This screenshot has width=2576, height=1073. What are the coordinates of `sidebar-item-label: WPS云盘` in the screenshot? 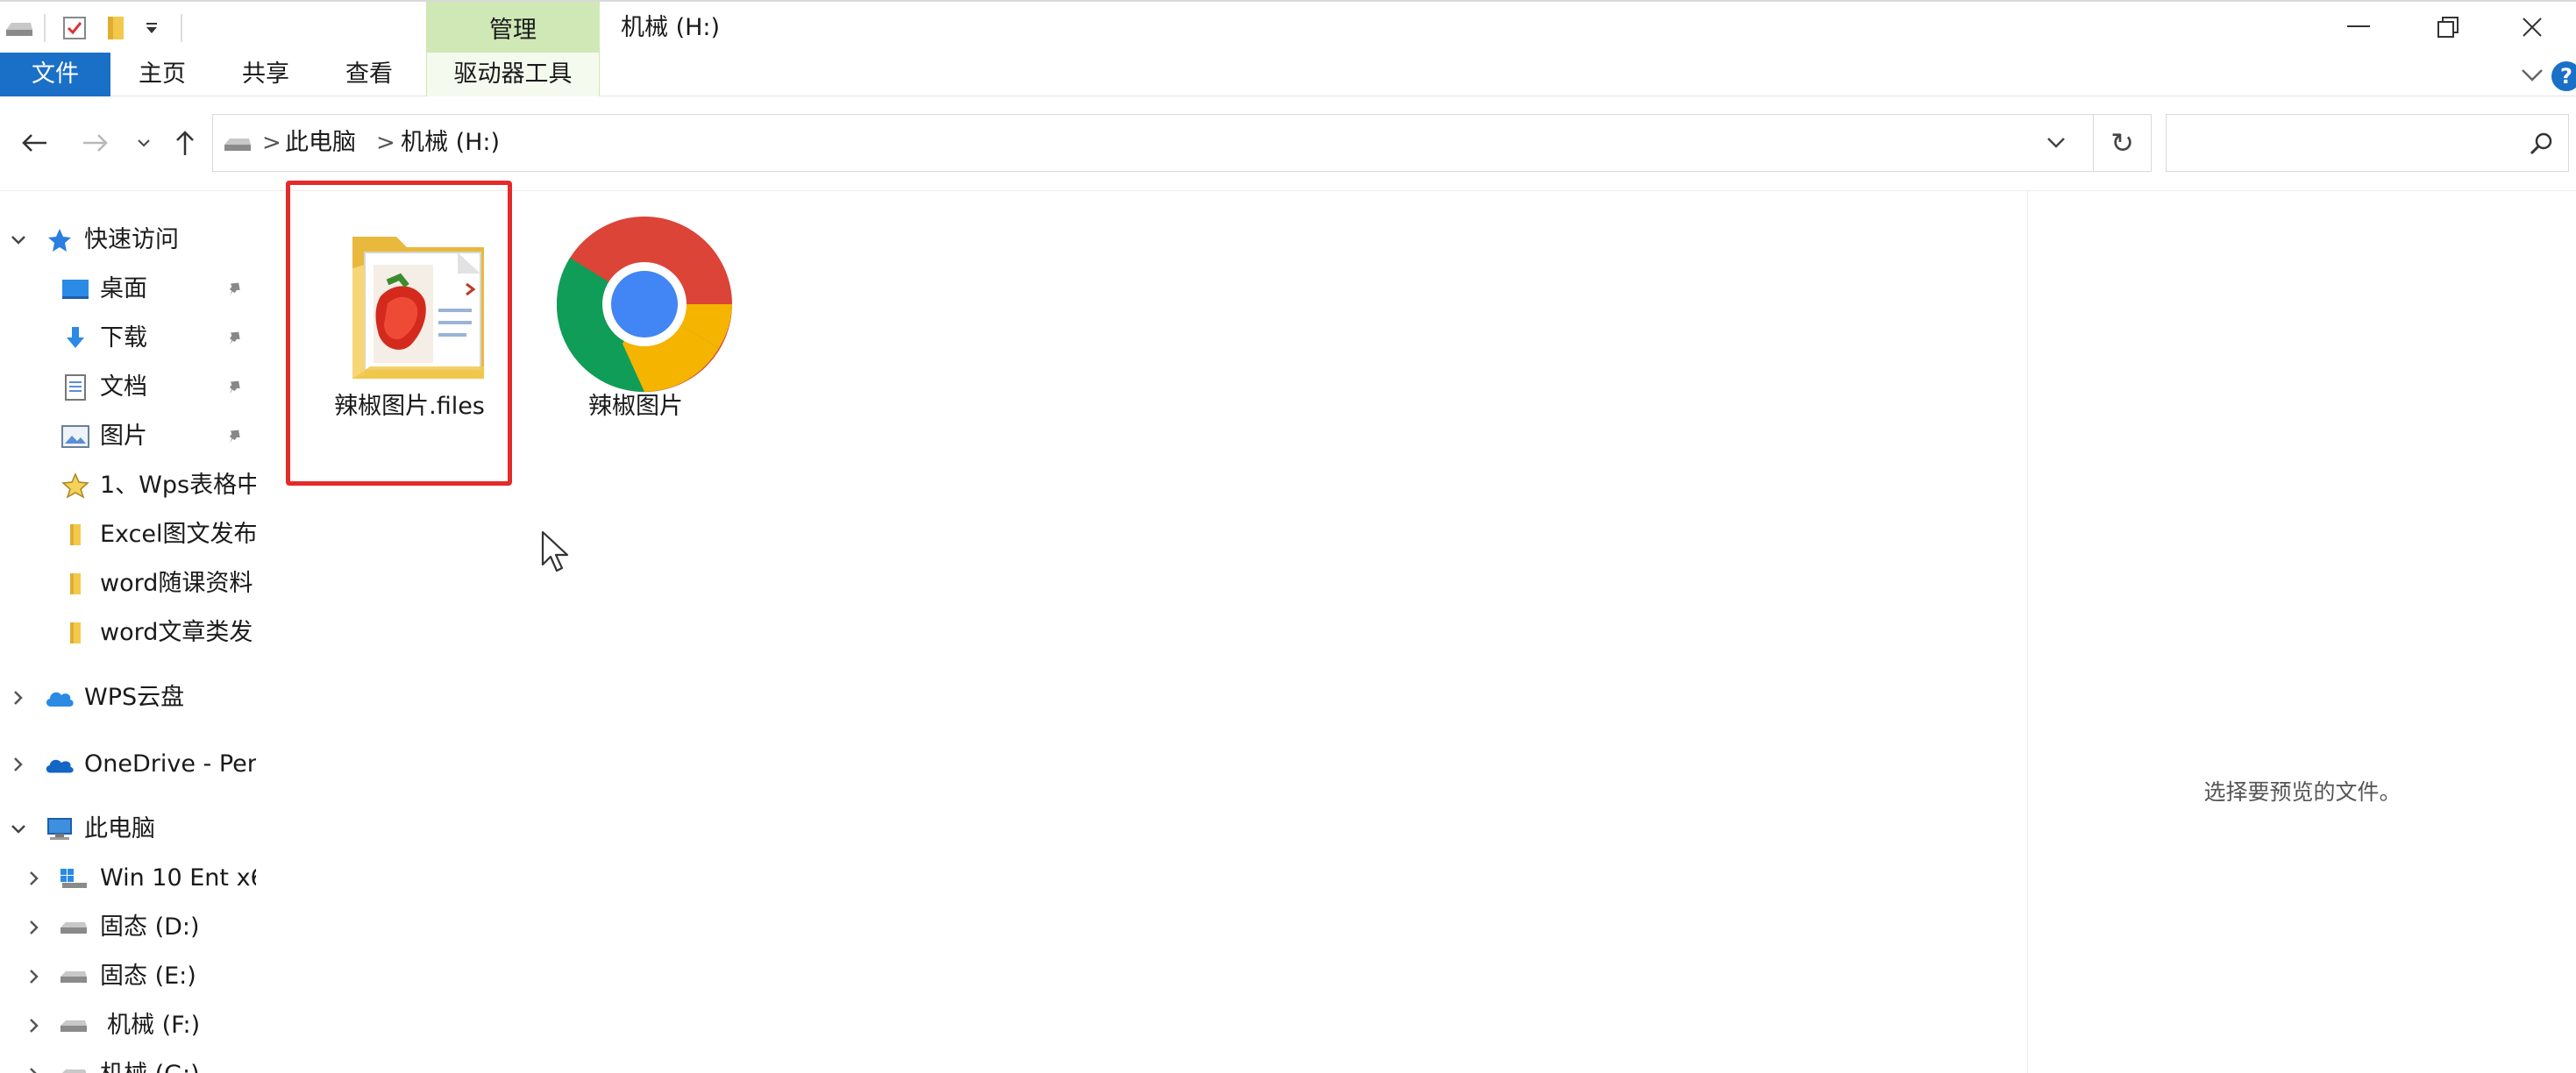 It's located at (134, 697).